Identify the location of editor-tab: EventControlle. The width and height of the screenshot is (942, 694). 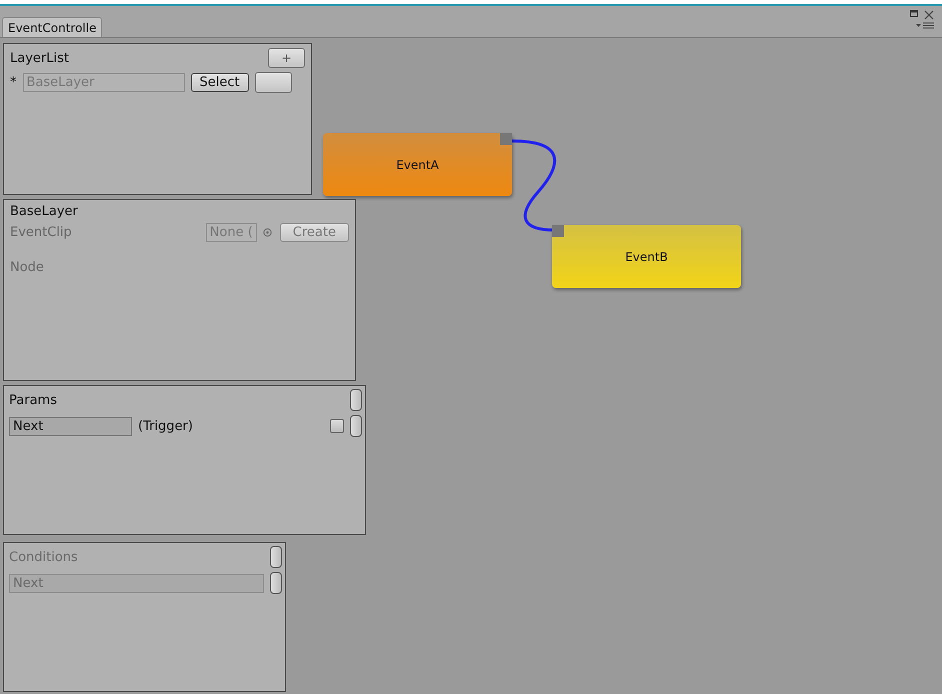
(52, 27).